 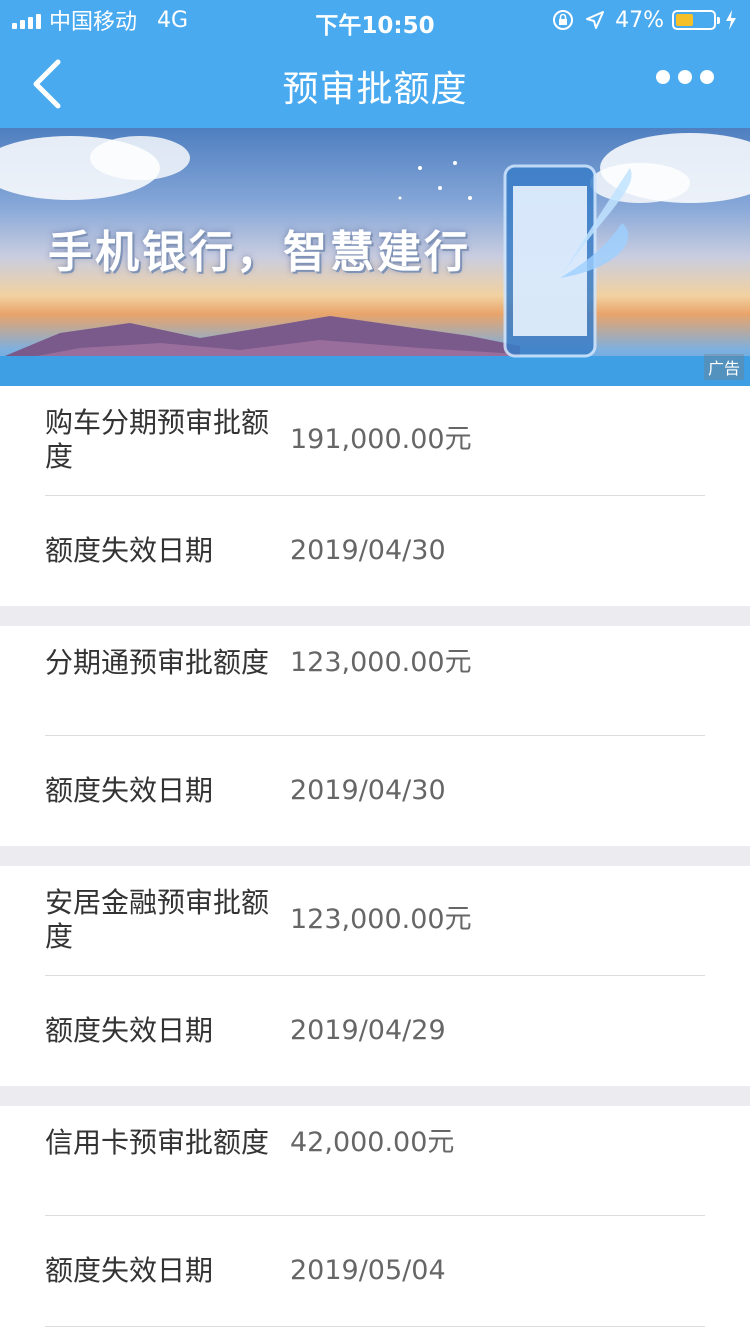 What do you see at coordinates (157, 439) in the screenshot?
I see `quota-label: 购车分期预审批额度` at bounding box center [157, 439].